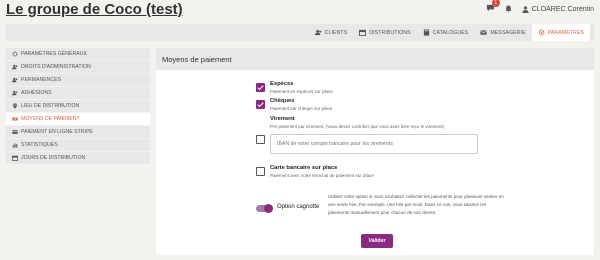  Describe the element at coordinates (450, 32) in the screenshot. I see `tab-label: CATALOGUES` at that location.